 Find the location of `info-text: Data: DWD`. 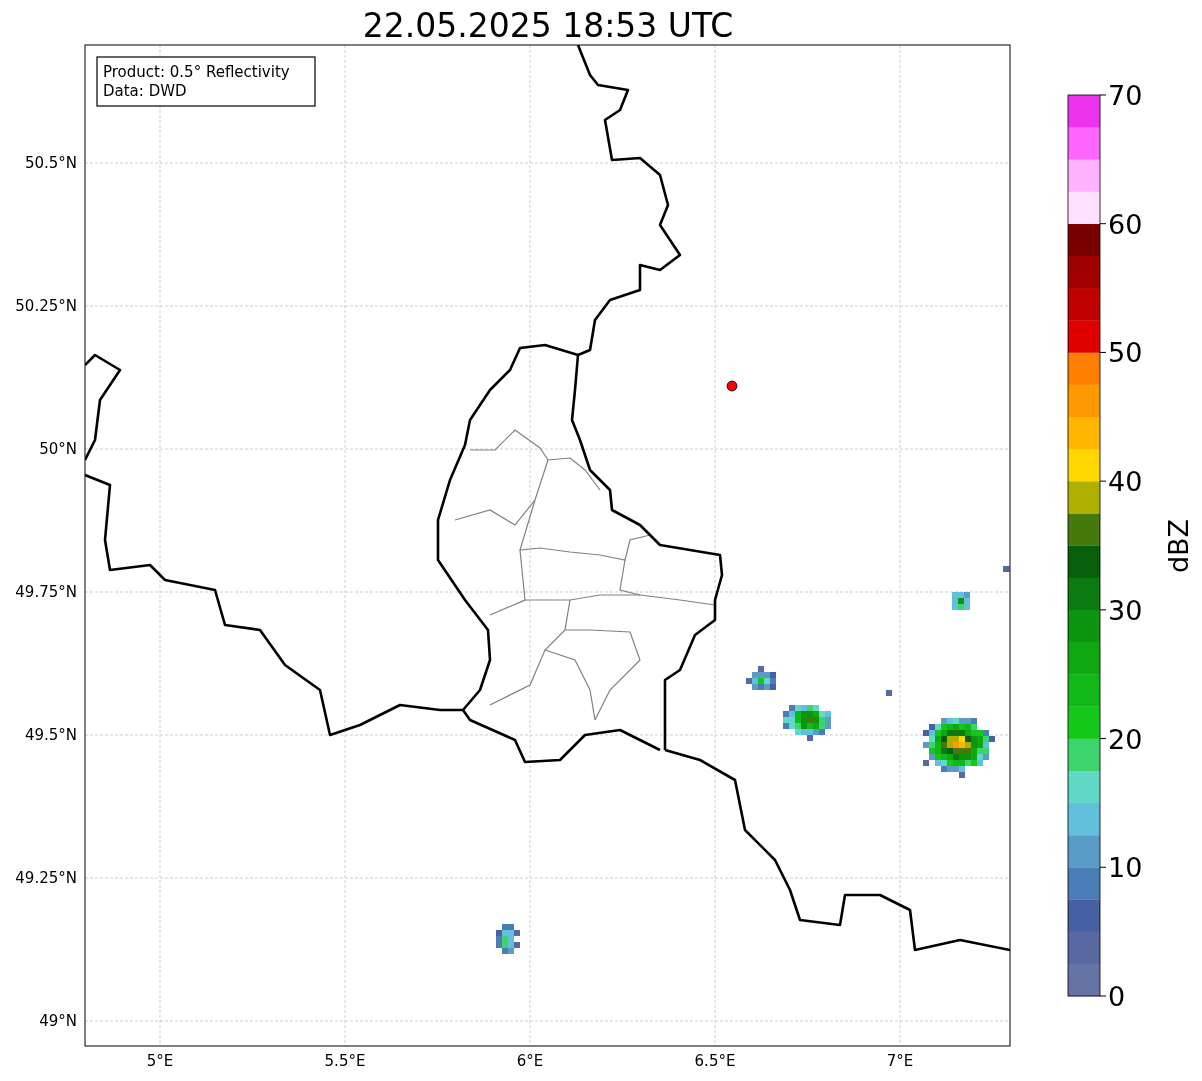

info-text: Data: DWD is located at coordinates (145, 91).